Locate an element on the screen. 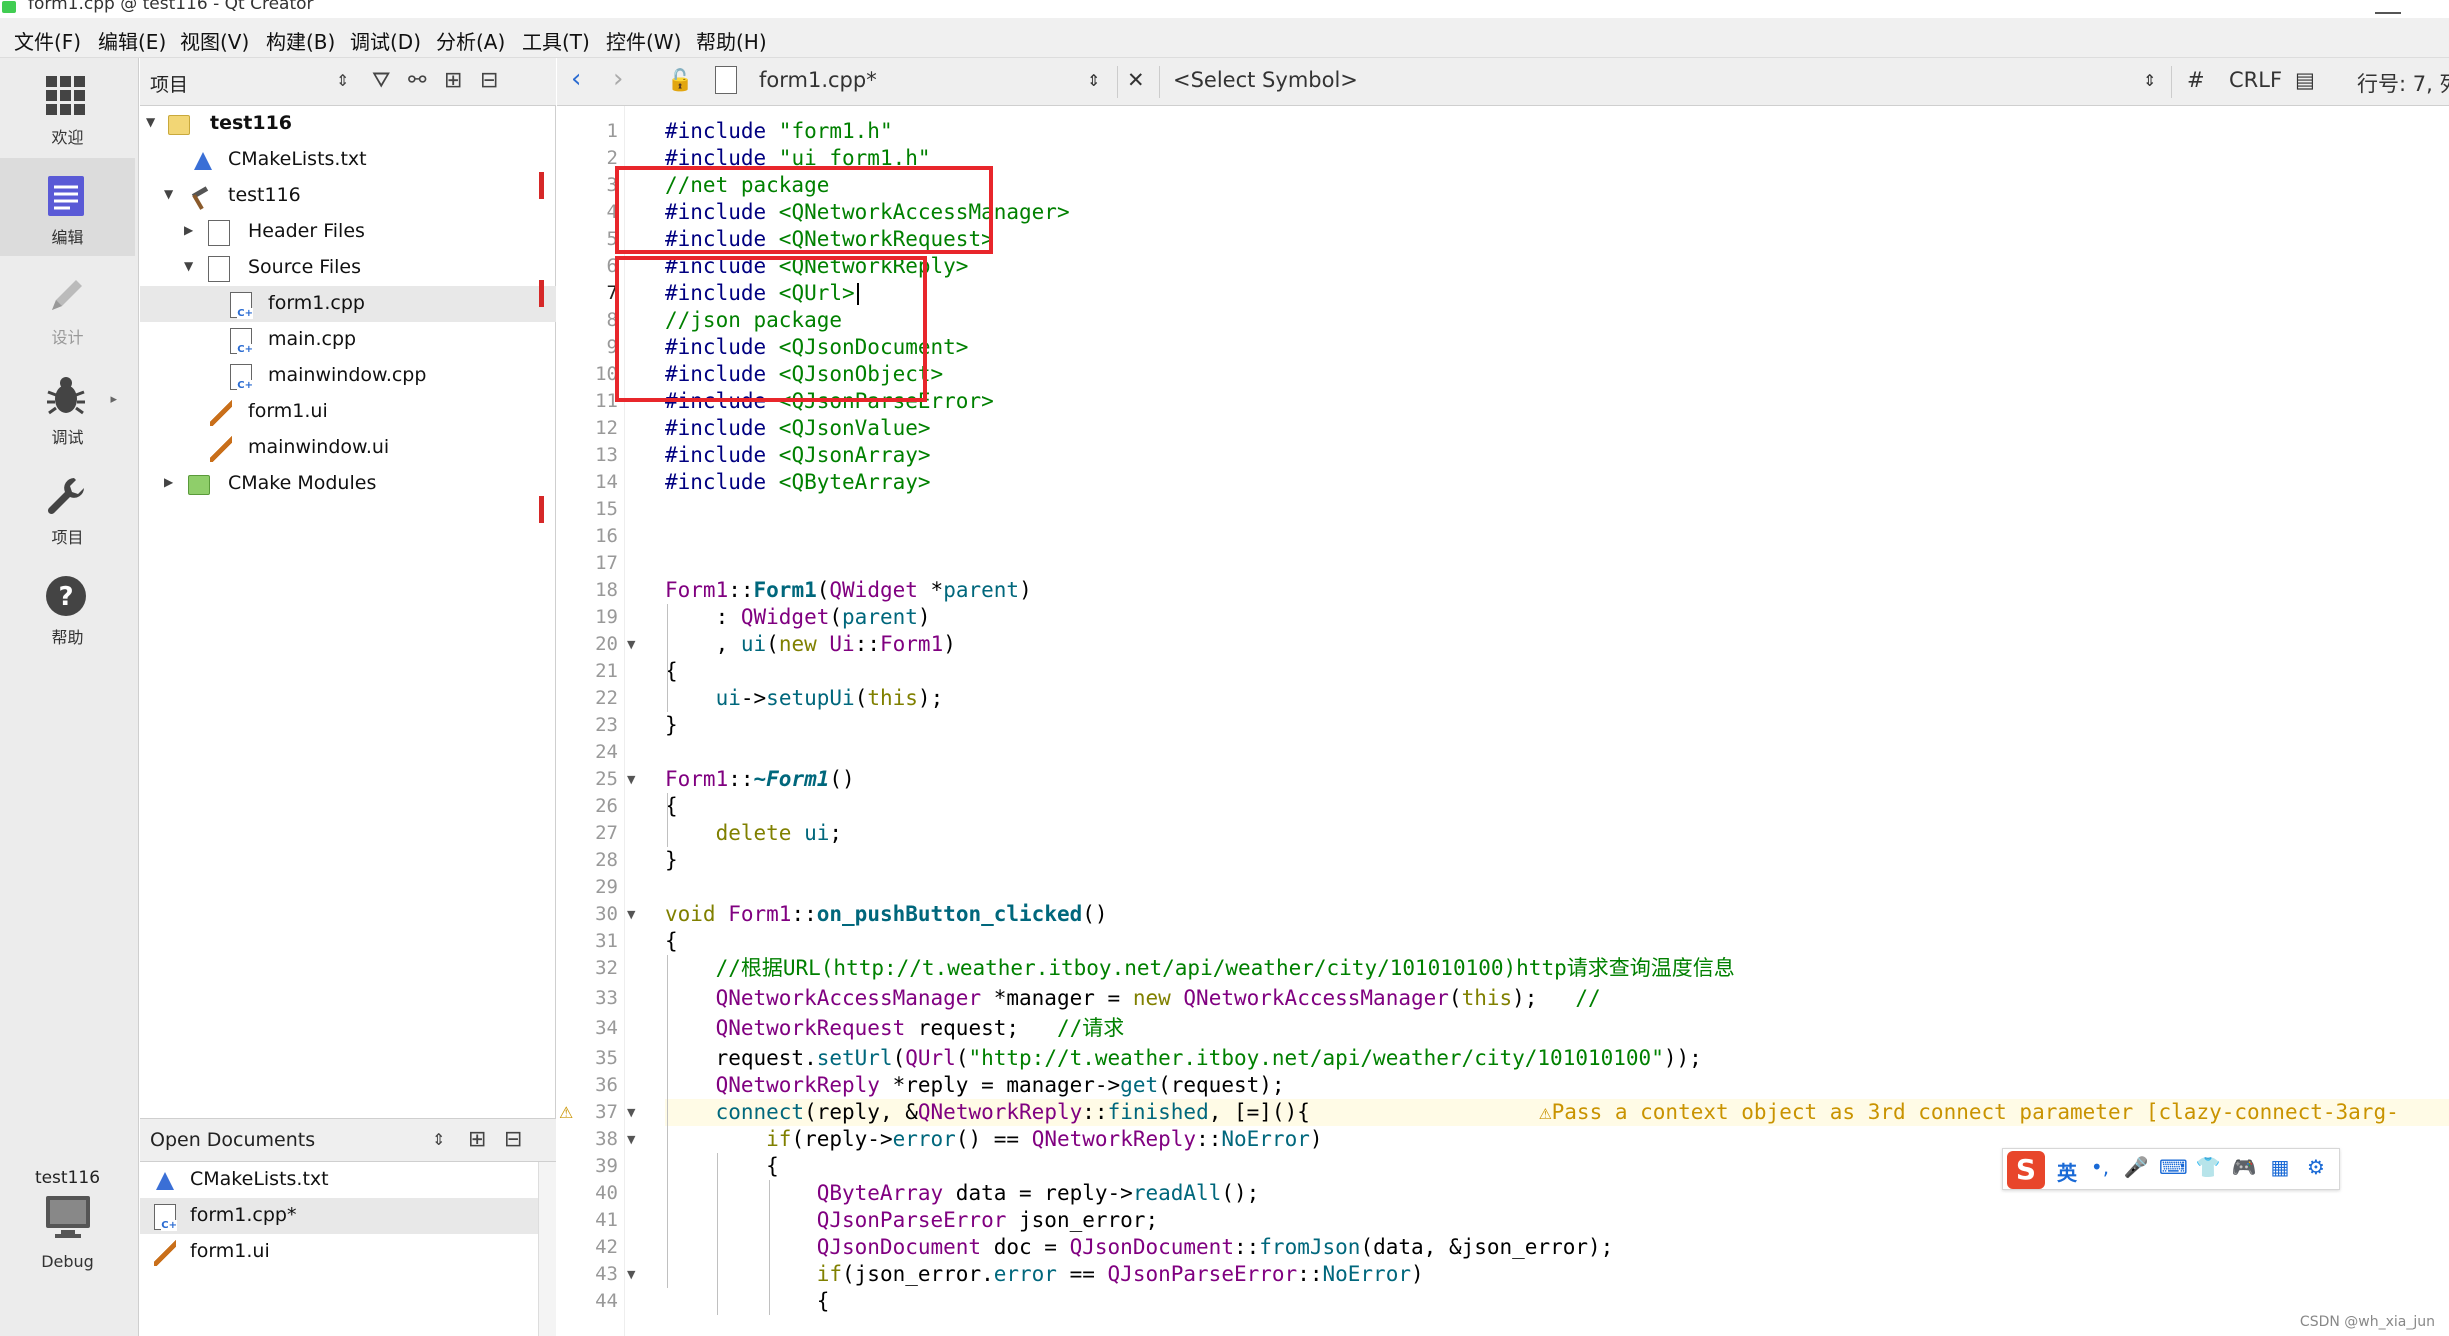 The height and width of the screenshot is (1336, 2449). mode-projects: 项目 is located at coordinates (67, 507).